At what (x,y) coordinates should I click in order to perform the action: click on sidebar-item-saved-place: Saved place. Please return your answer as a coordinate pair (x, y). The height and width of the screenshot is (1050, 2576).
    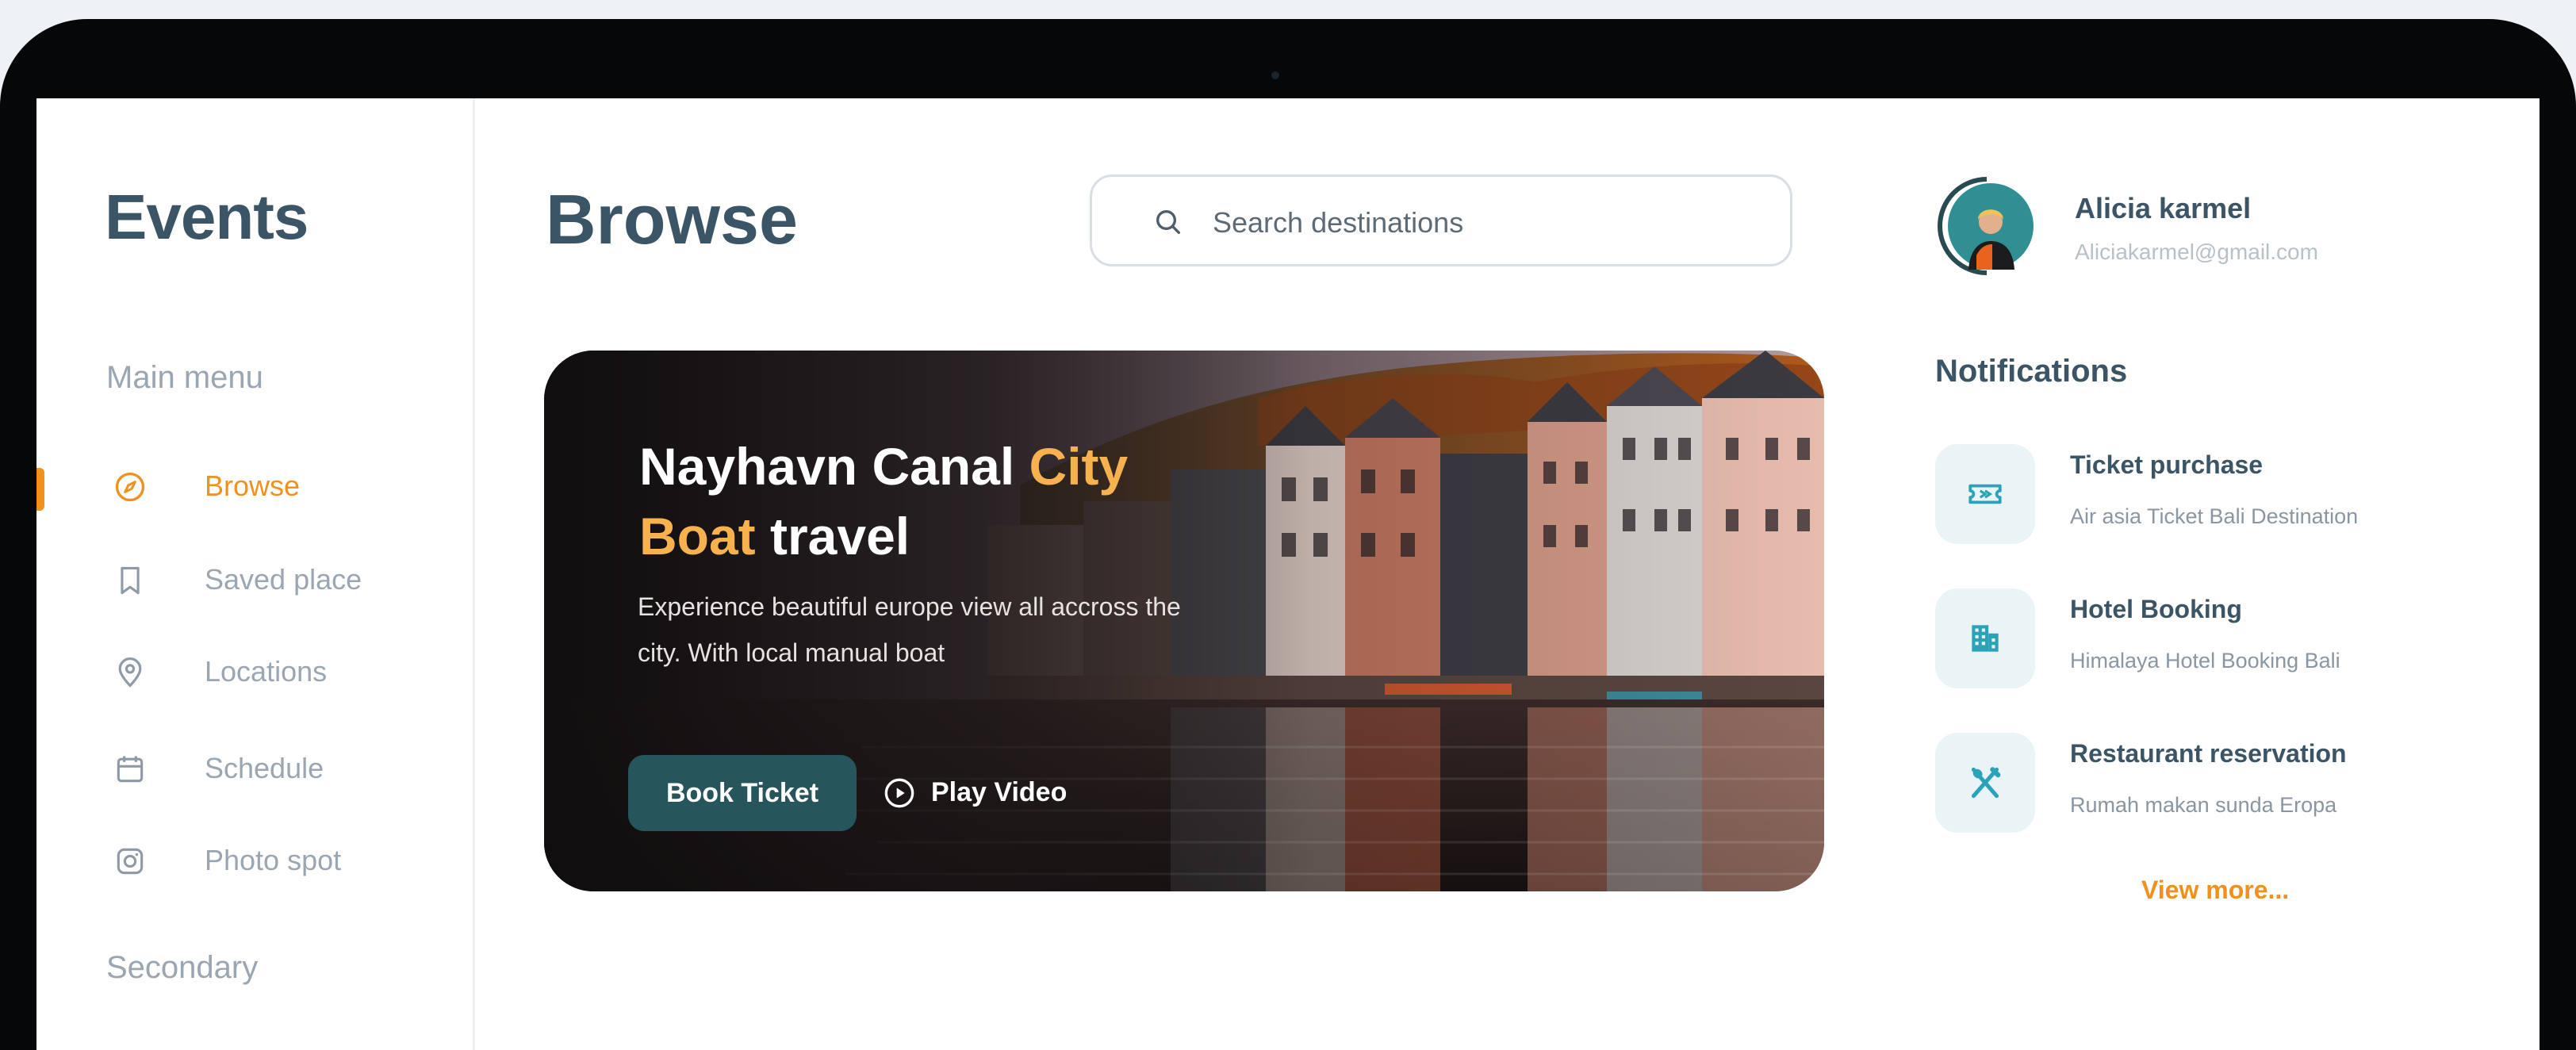
    Looking at the image, I should click on (255, 580).